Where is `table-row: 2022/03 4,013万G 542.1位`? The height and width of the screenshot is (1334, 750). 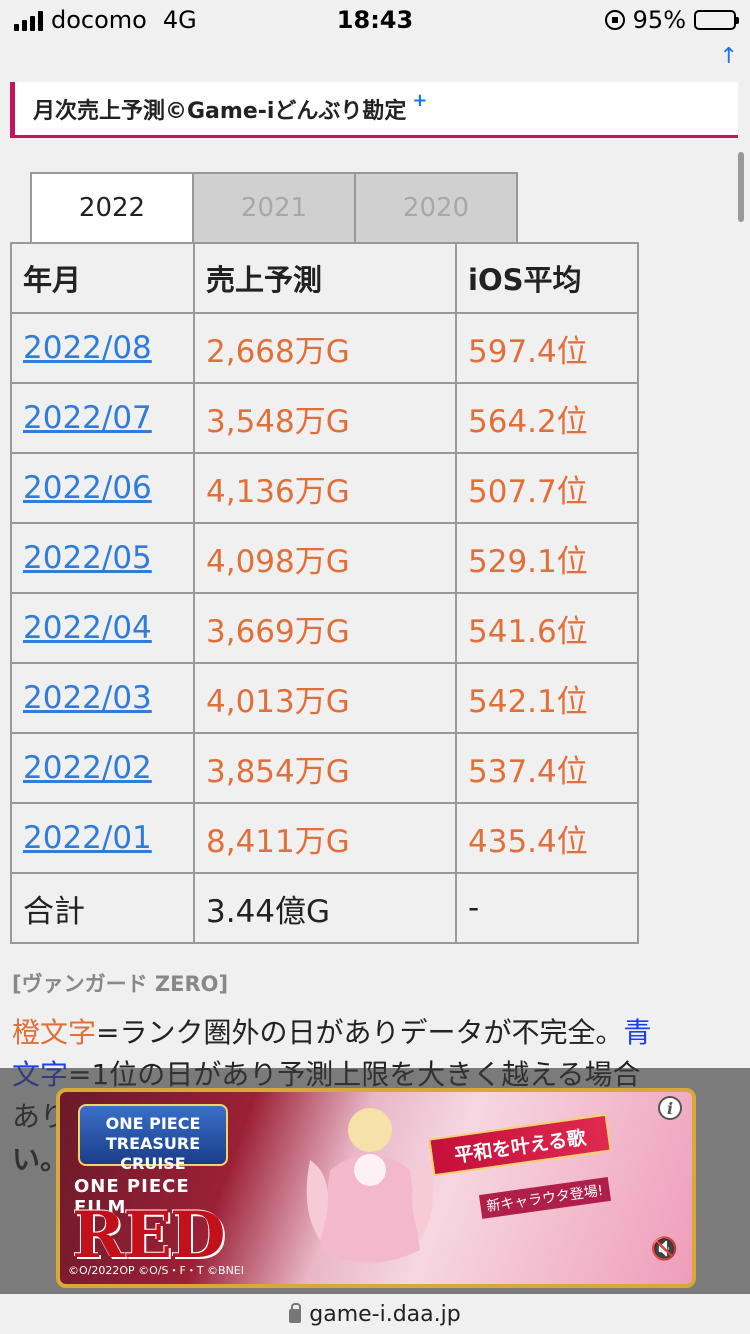 table-row: 2022/03 4,013万G 542.1位 is located at coordinates (324, 698).